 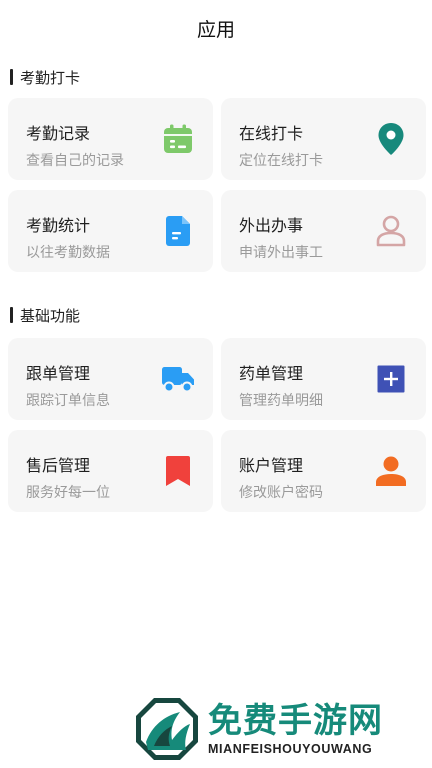 I want to click on location-pin-icon, so click(x=391, y=139).